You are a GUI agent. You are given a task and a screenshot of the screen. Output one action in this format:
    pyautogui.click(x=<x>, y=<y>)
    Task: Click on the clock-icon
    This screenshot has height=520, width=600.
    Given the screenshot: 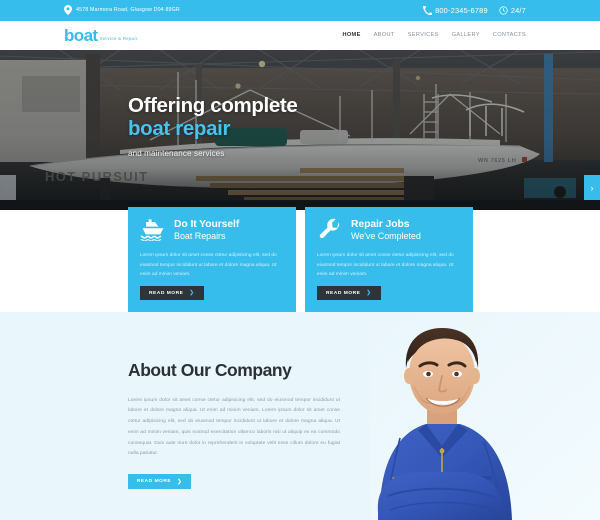 What is the action you would take?
    pyautogui.click(x=503, y=11)
    